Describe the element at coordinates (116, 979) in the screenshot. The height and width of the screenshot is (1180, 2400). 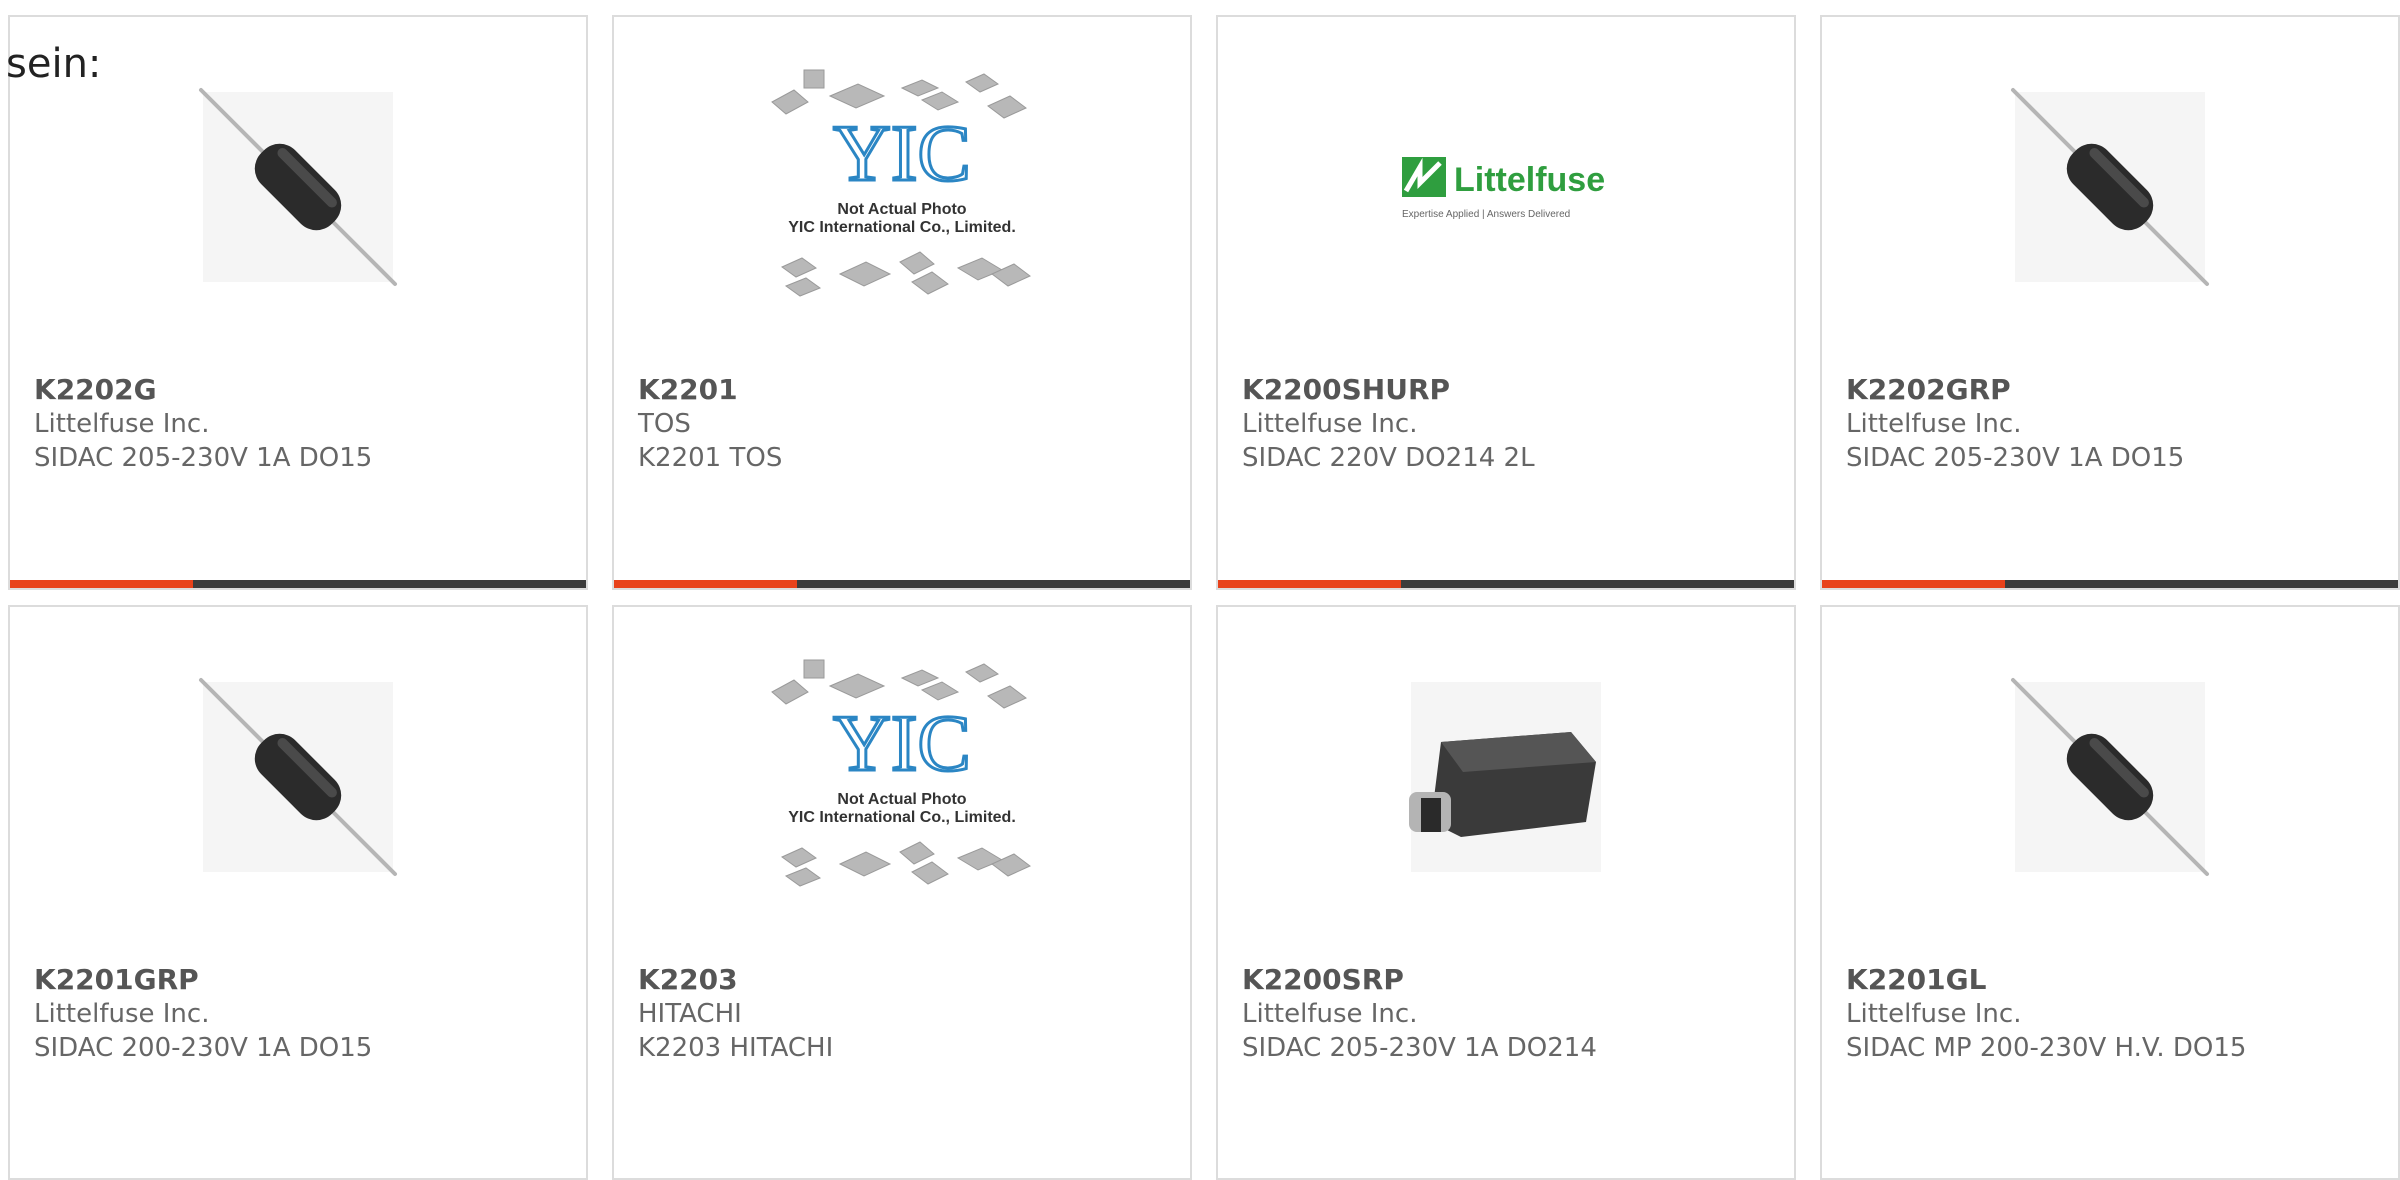
I see `part-number: K2201GRP` at that location.